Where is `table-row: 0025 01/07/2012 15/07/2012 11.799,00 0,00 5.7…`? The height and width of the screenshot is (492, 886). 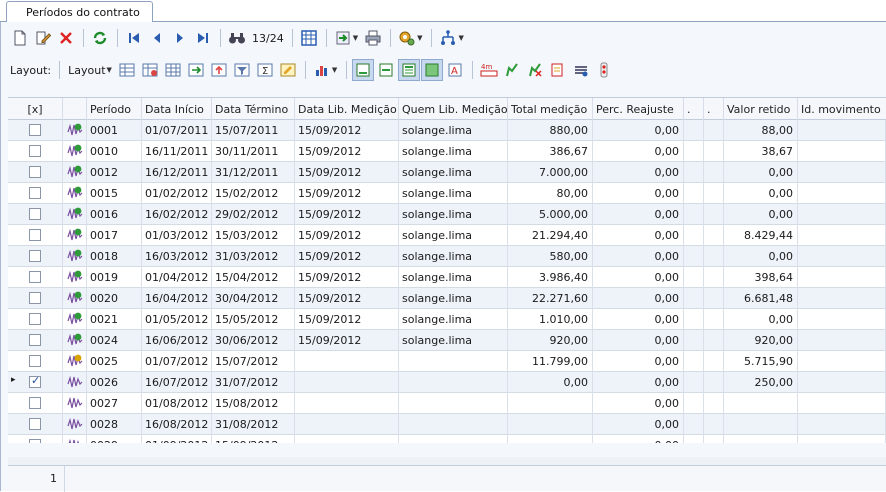
table-row: 0025 01/07/2012 15/07/2012 11.799,00 0,00 5.7… is located at coordinates (447, 361).